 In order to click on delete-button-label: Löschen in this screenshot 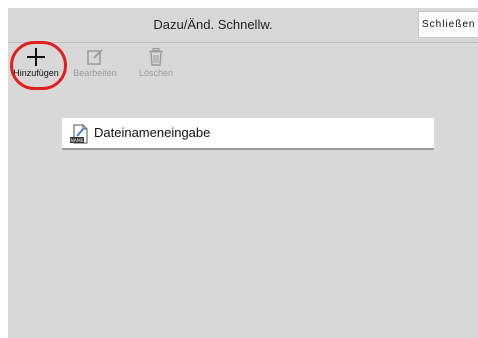, I will do `click(156, 73)`.